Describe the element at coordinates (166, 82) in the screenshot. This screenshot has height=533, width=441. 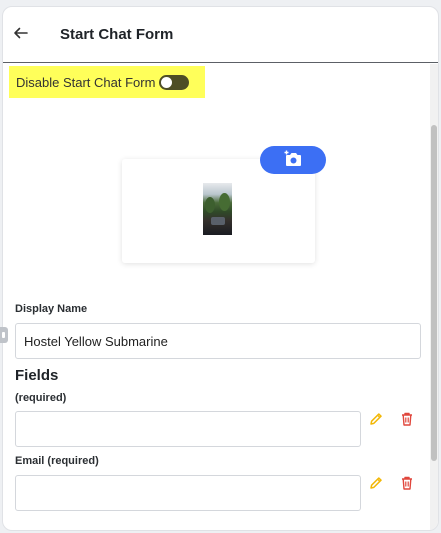
I see `toggle-knob` at that location.